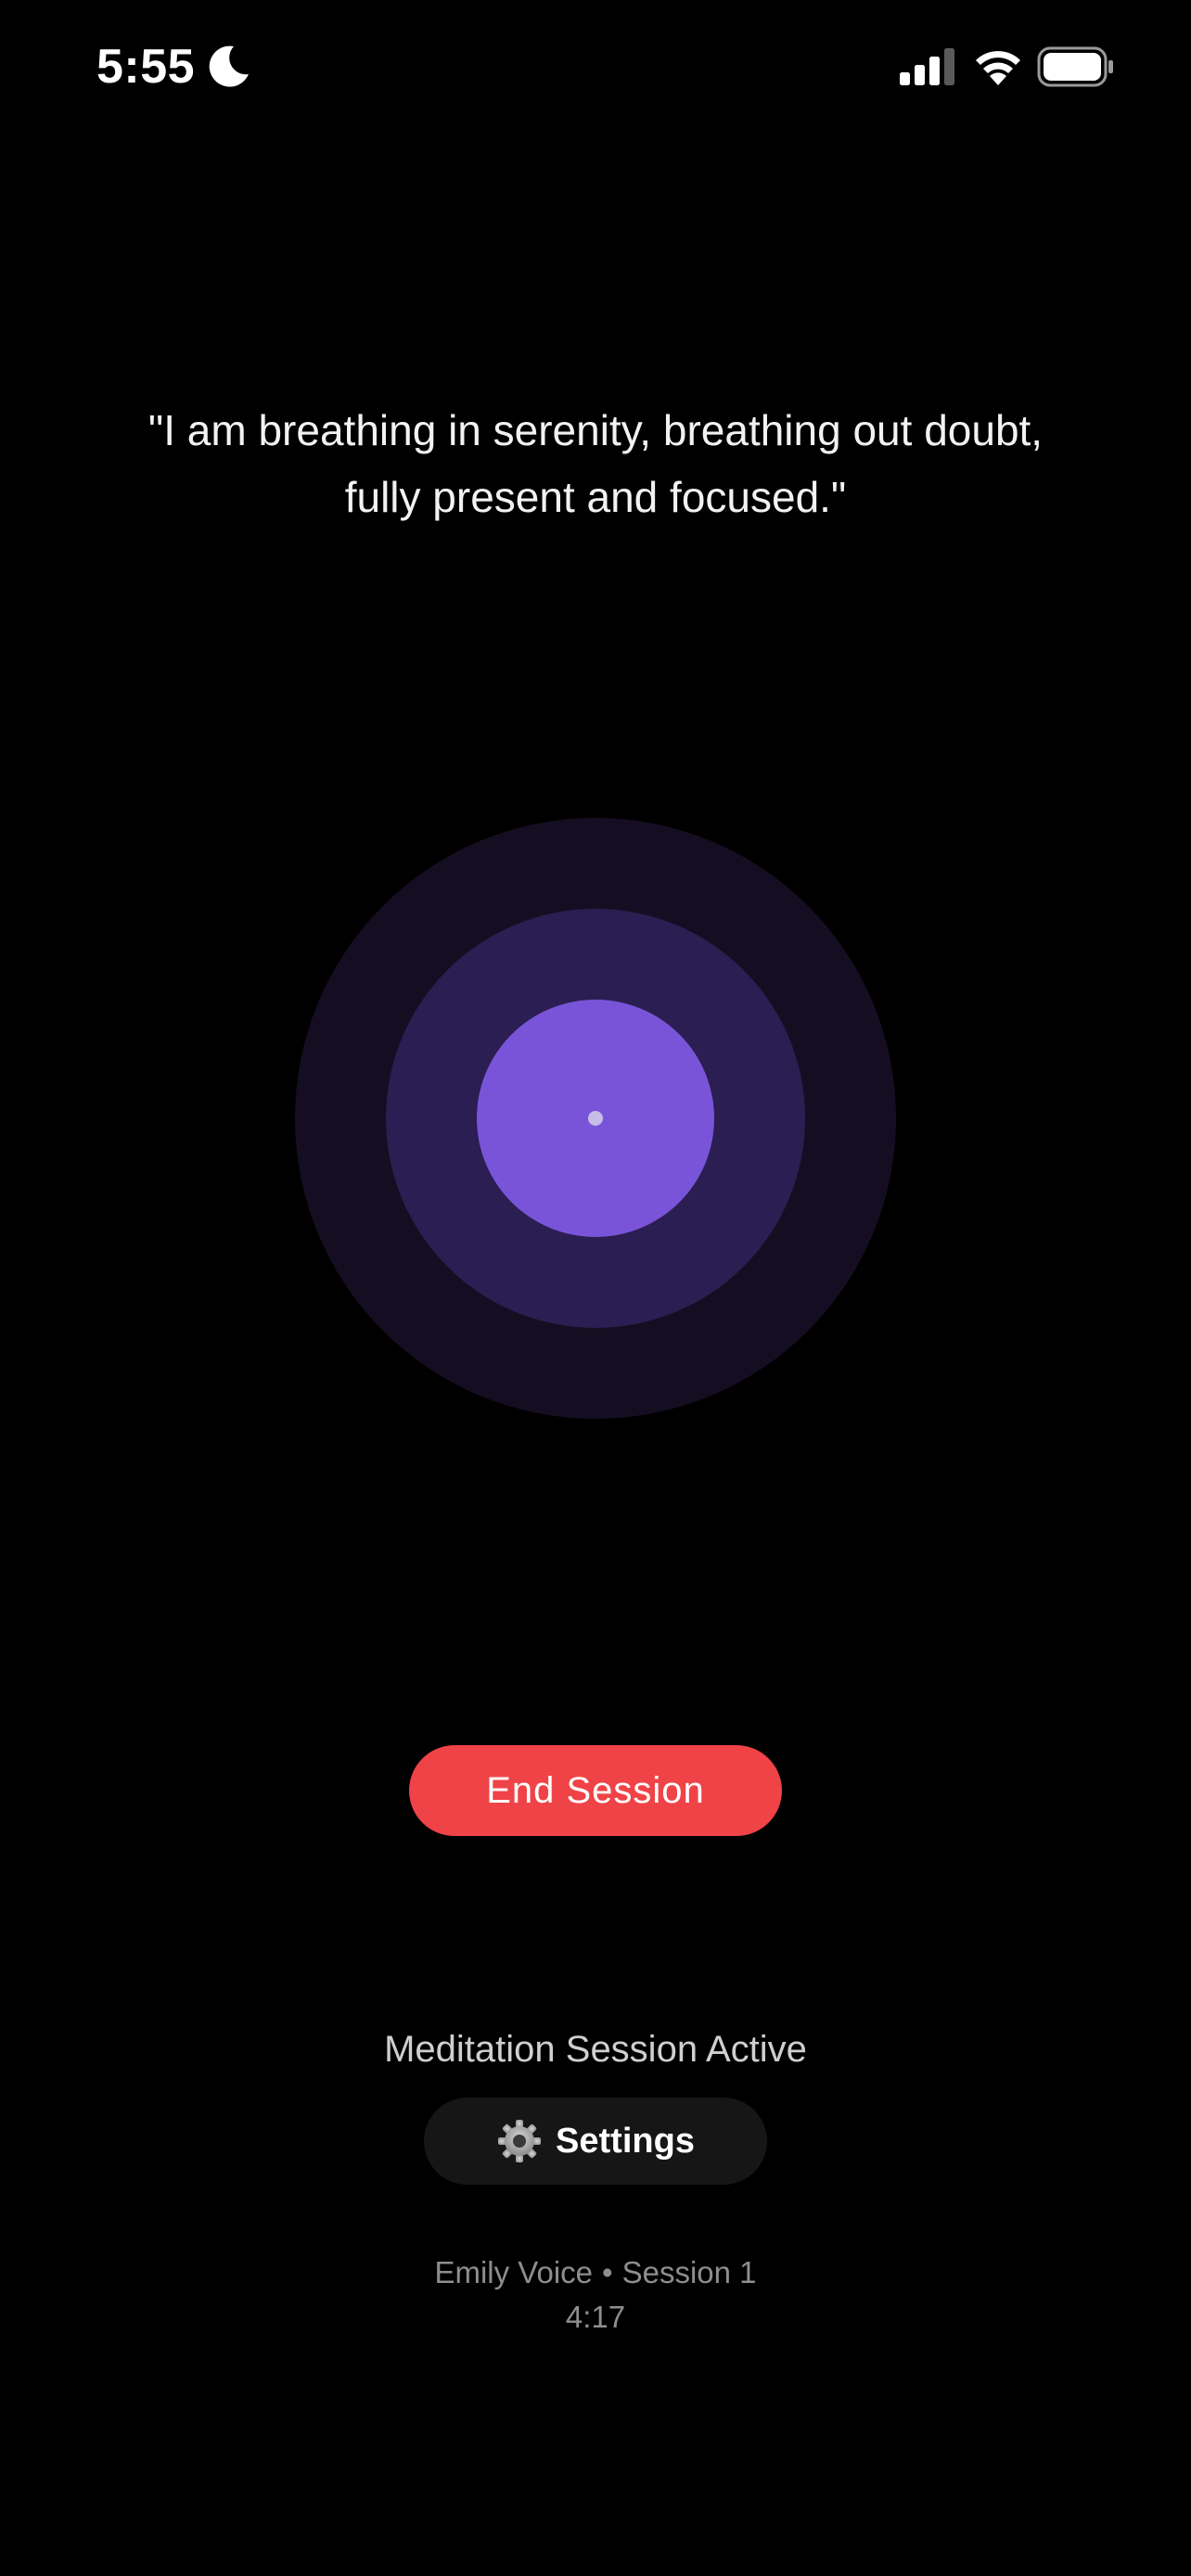  I want to click on wifi-icon, so click(998, 68).